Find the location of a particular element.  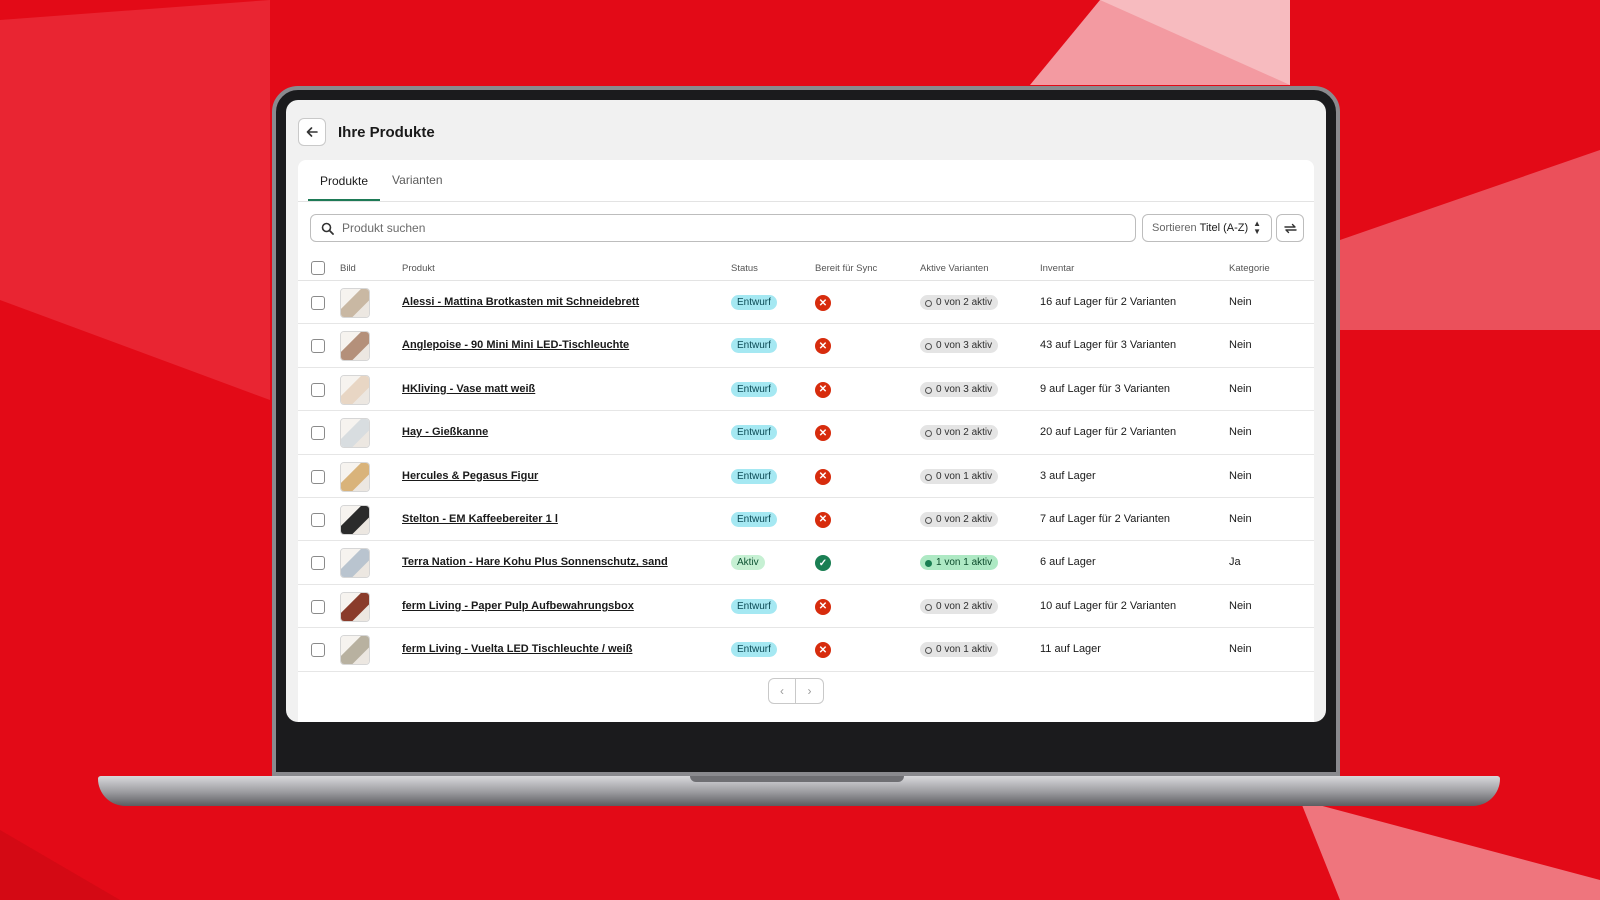

search-icon is located at coordinates (327, 228).